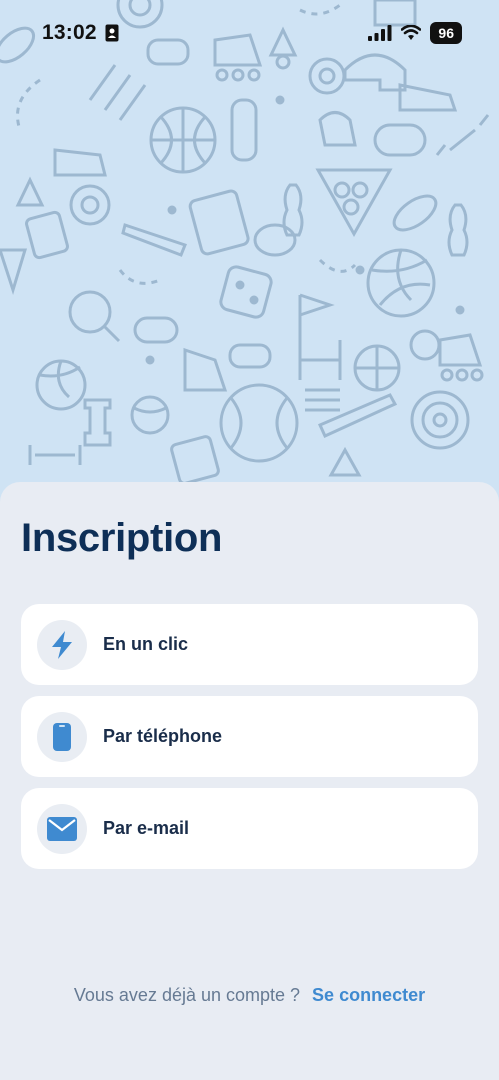 This screenshot has height=1080, width=499. What do you see at coordinates (146, 828) in the screenshot?
I see `email-label: Par e-mail` at bounding box center [146, 828].